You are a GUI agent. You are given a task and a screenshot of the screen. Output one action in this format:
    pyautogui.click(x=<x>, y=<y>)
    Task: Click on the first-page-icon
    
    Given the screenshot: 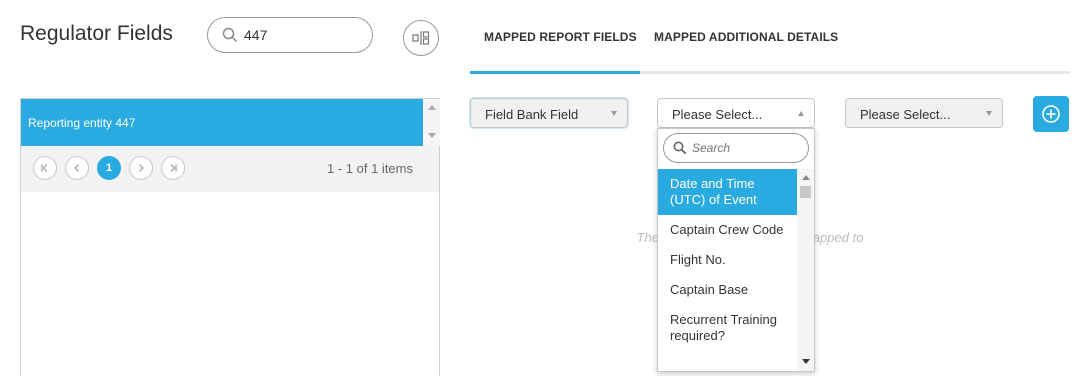 What is the action you would take?
    pyautogui.click(x=44, y=168)
    